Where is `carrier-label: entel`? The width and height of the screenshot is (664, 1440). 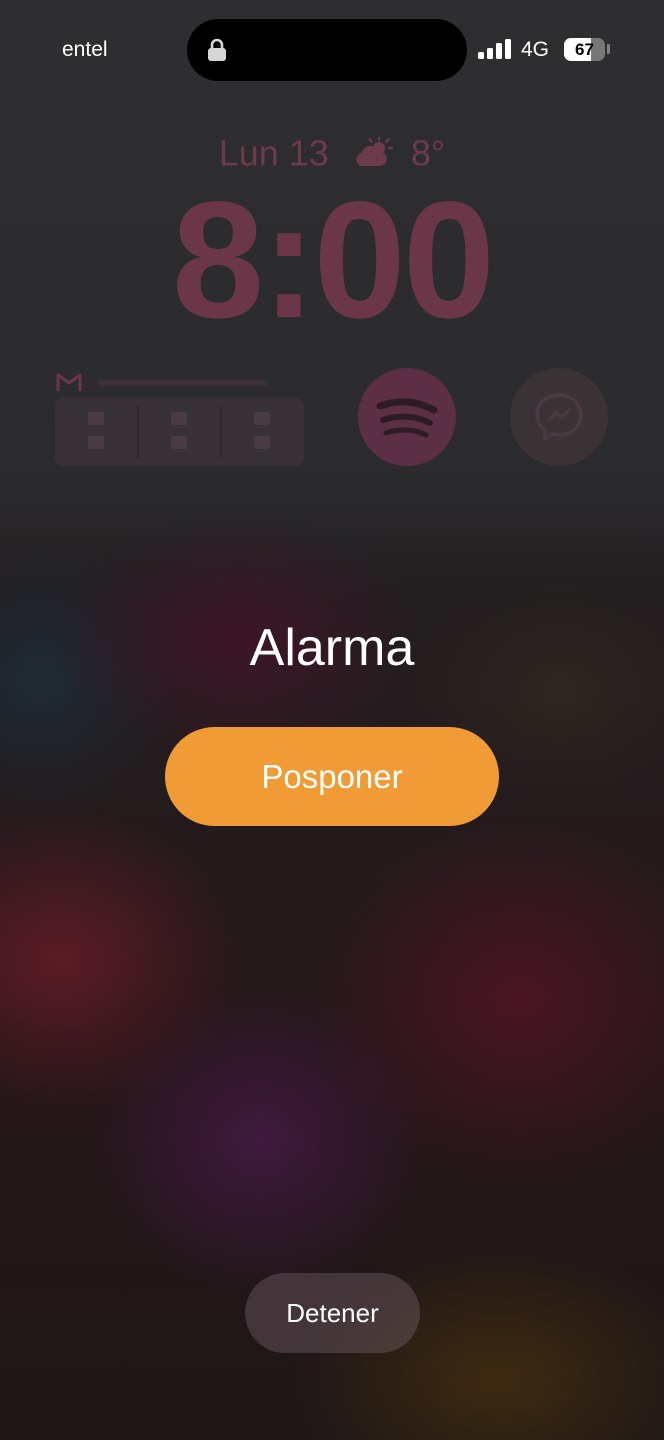
carrier-label: entel is located at coordinates (85, 49).